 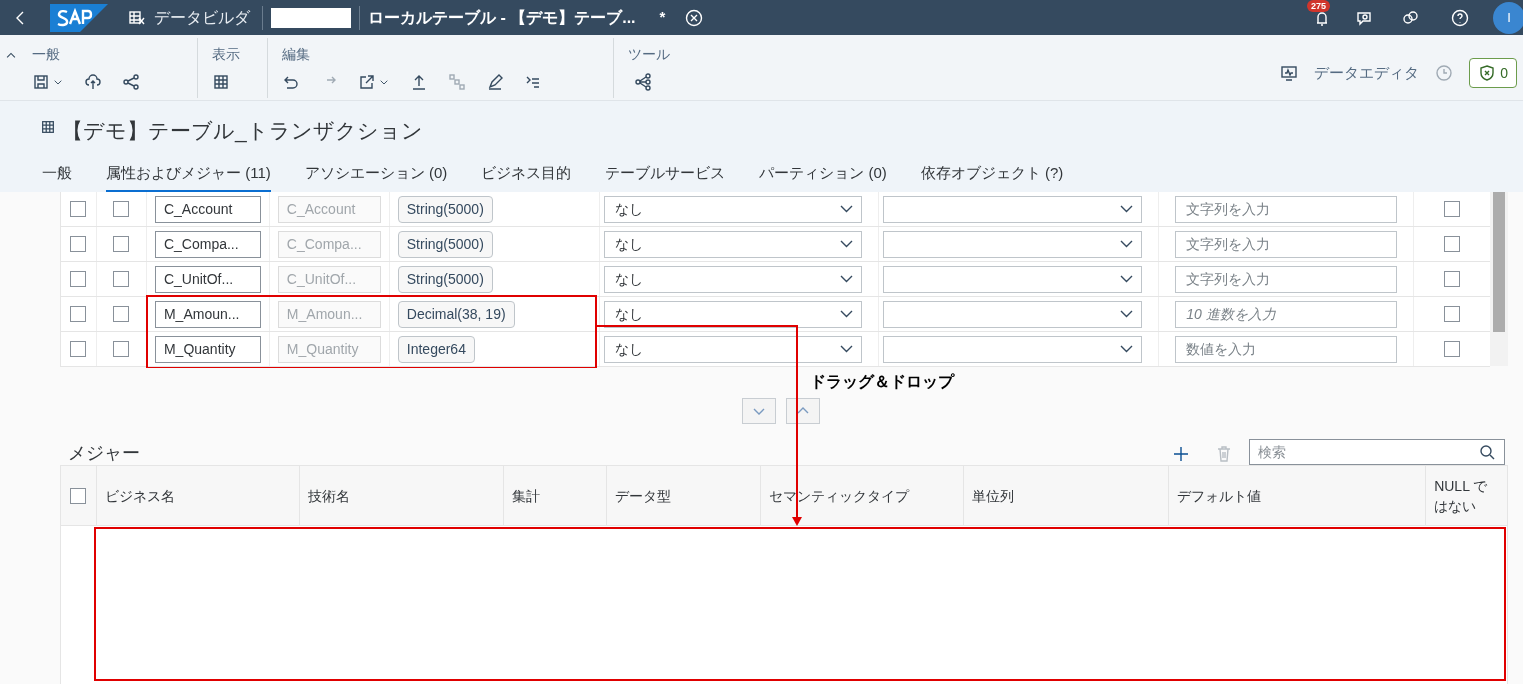 What do you see at coordinates (1289, 73) in the screenshot?
I see `monitor-icon` at bounding box center [1289, 73].